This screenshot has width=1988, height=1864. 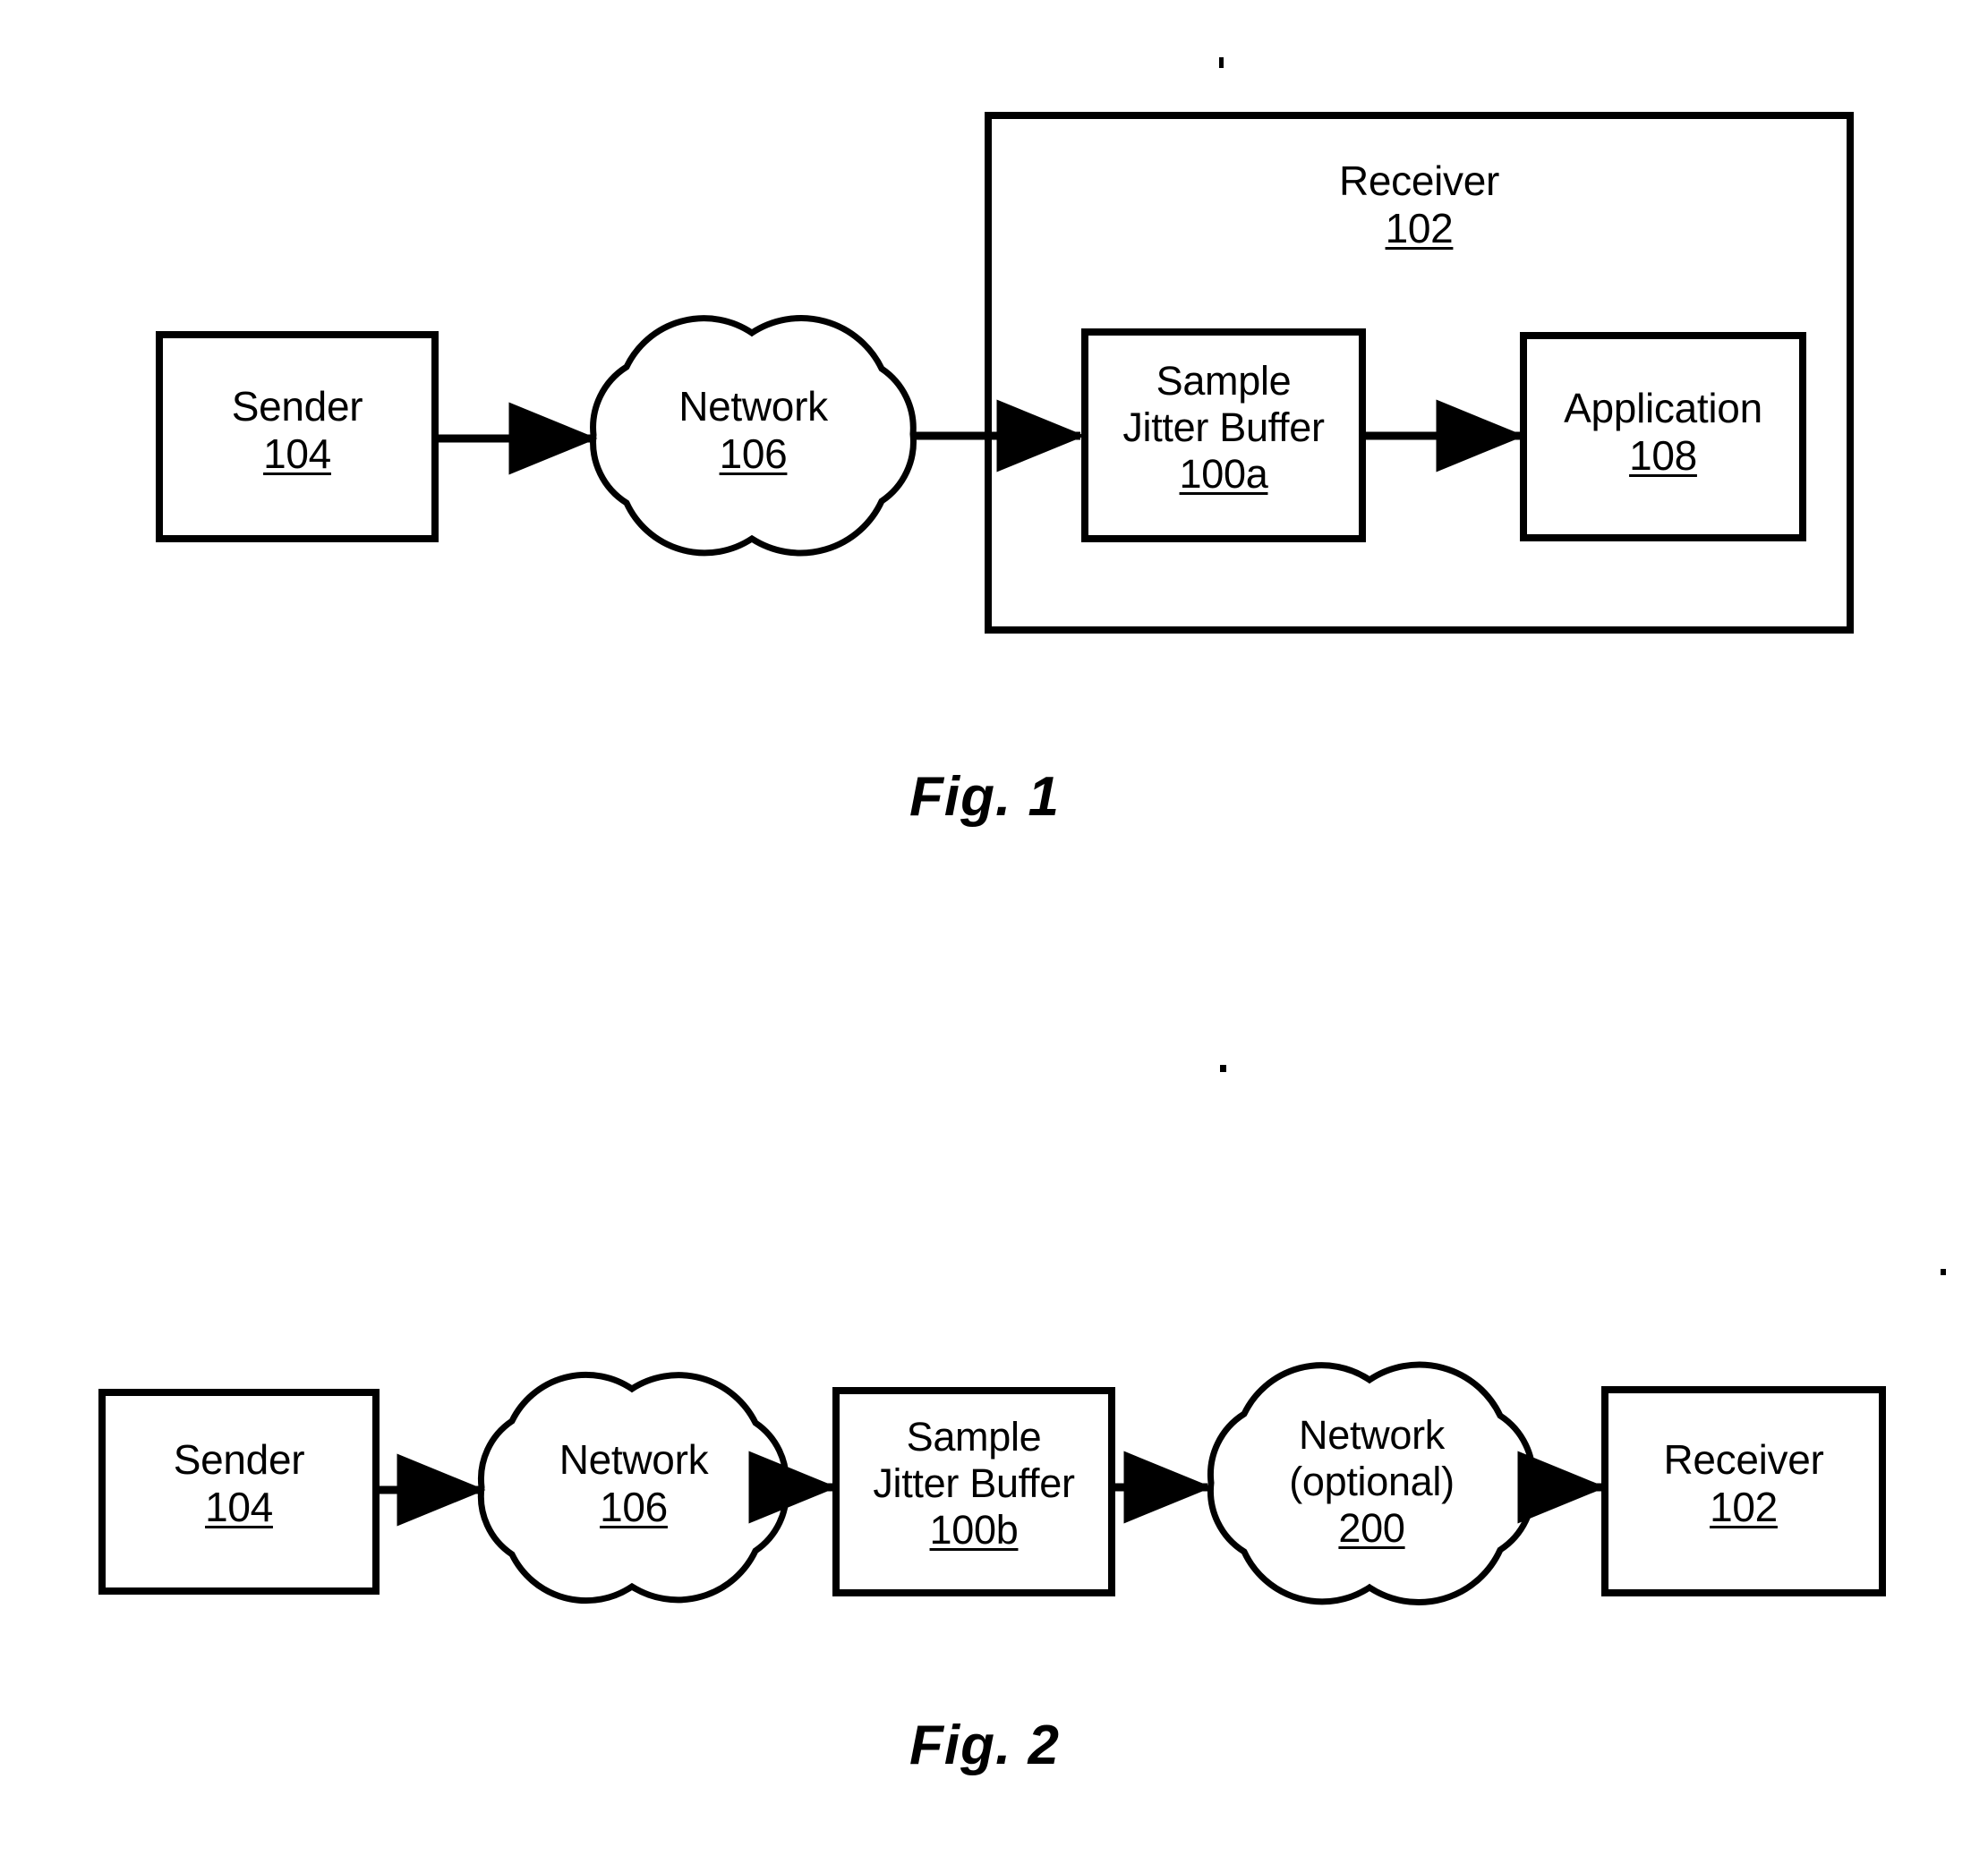 I want to click on sender-1-label: Sender 104, so click(x=297, y=431).